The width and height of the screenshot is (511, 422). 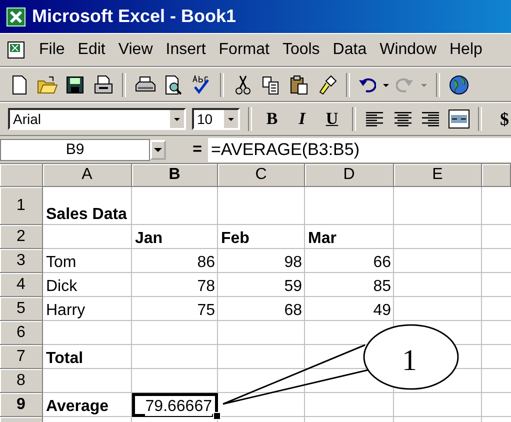 I want to click on menu-item: File, so click(x=52, y=50).